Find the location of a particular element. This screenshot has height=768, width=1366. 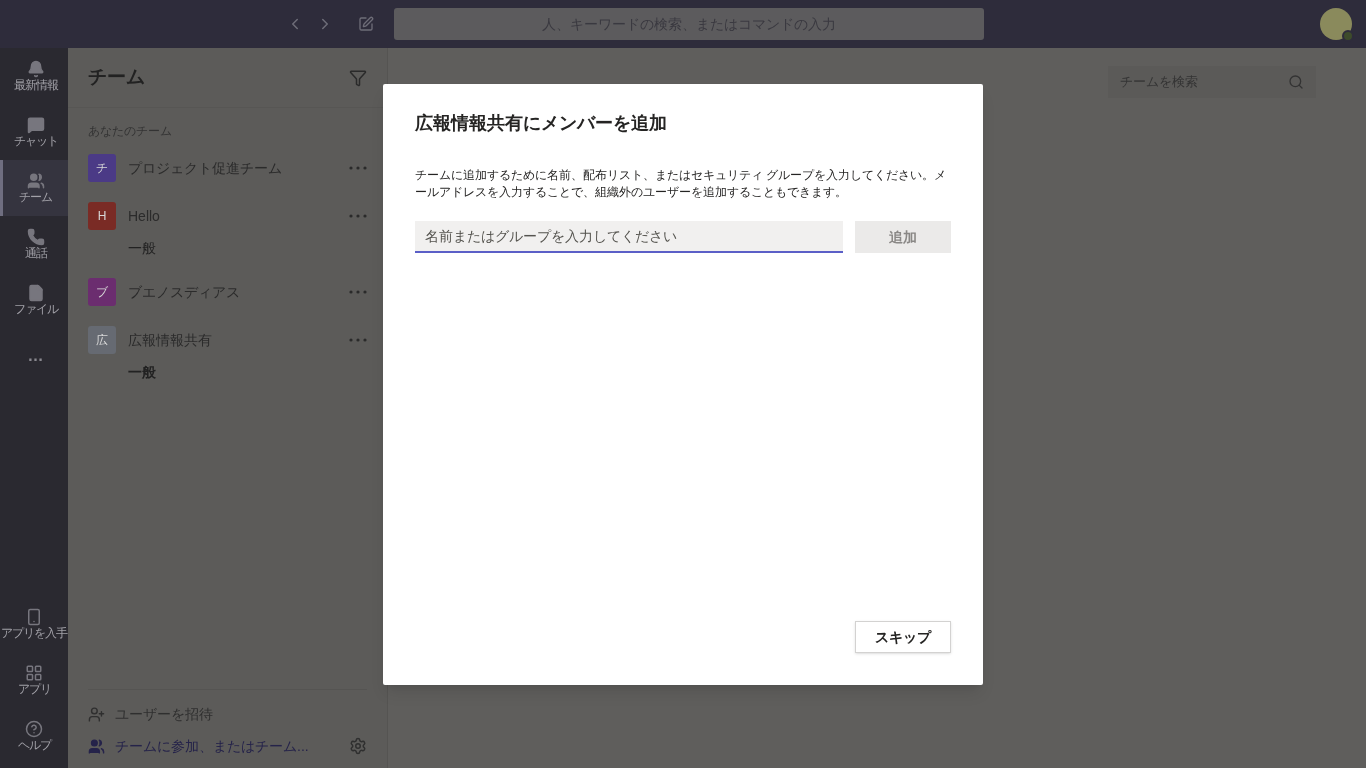

team-avatar: 広 is located at coordinates (102, 340).